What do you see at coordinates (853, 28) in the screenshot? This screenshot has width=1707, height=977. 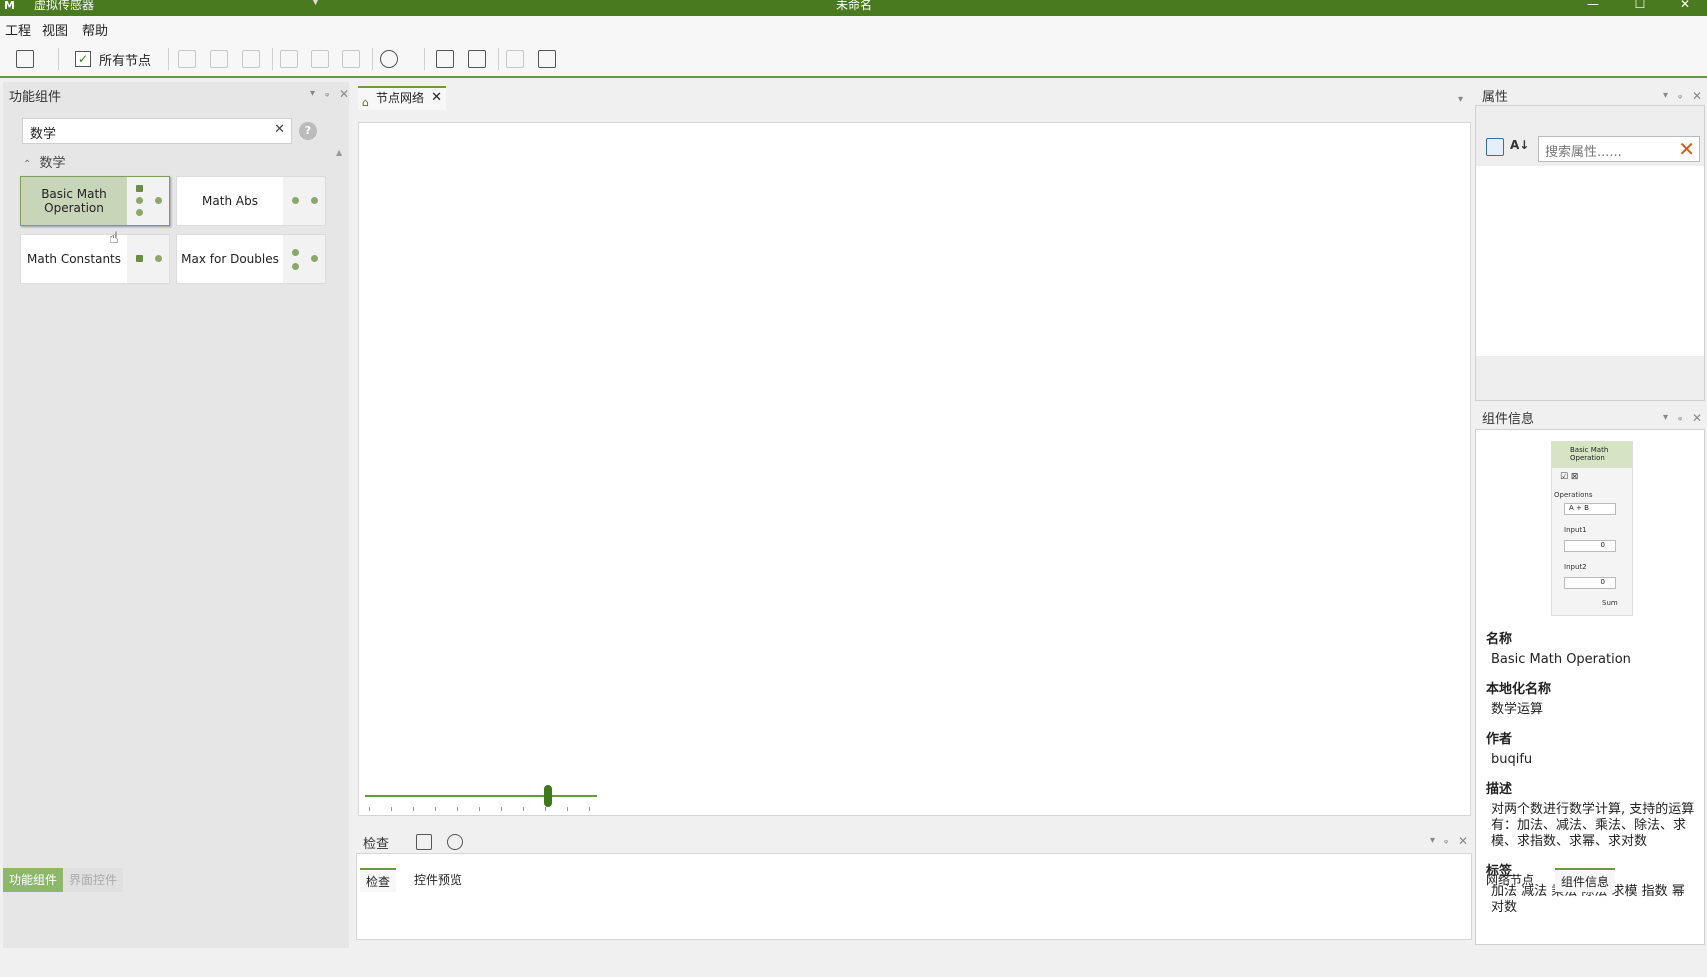 I see `menu-bar: 工程 视图 帮助` at bounding box center [853, 28].